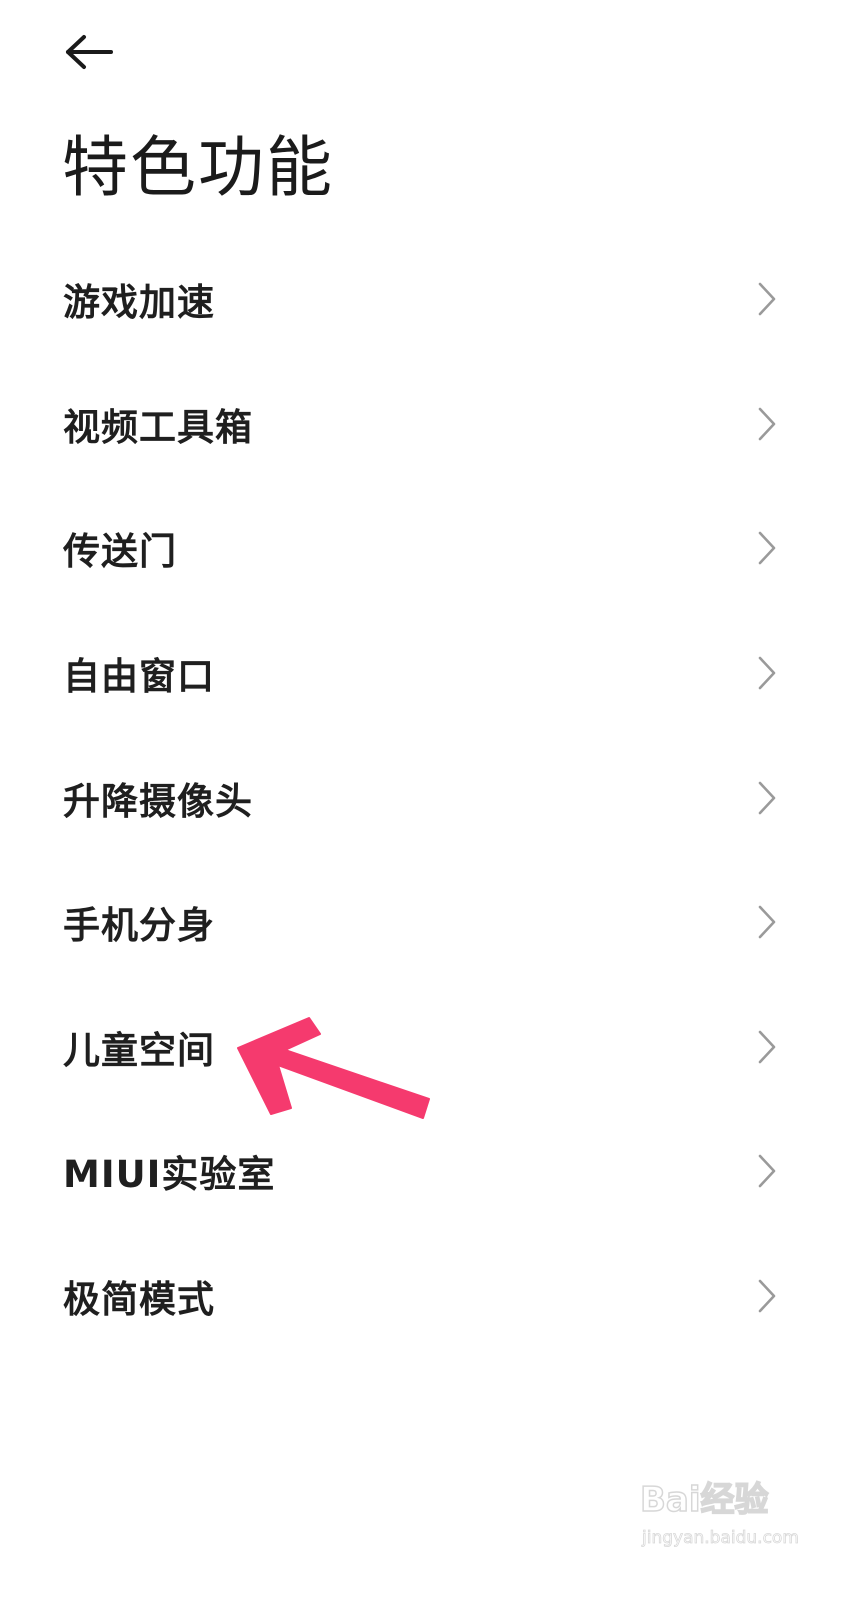  I want to click on menu-item-label: MIUI实验室, so click(169, 1175).